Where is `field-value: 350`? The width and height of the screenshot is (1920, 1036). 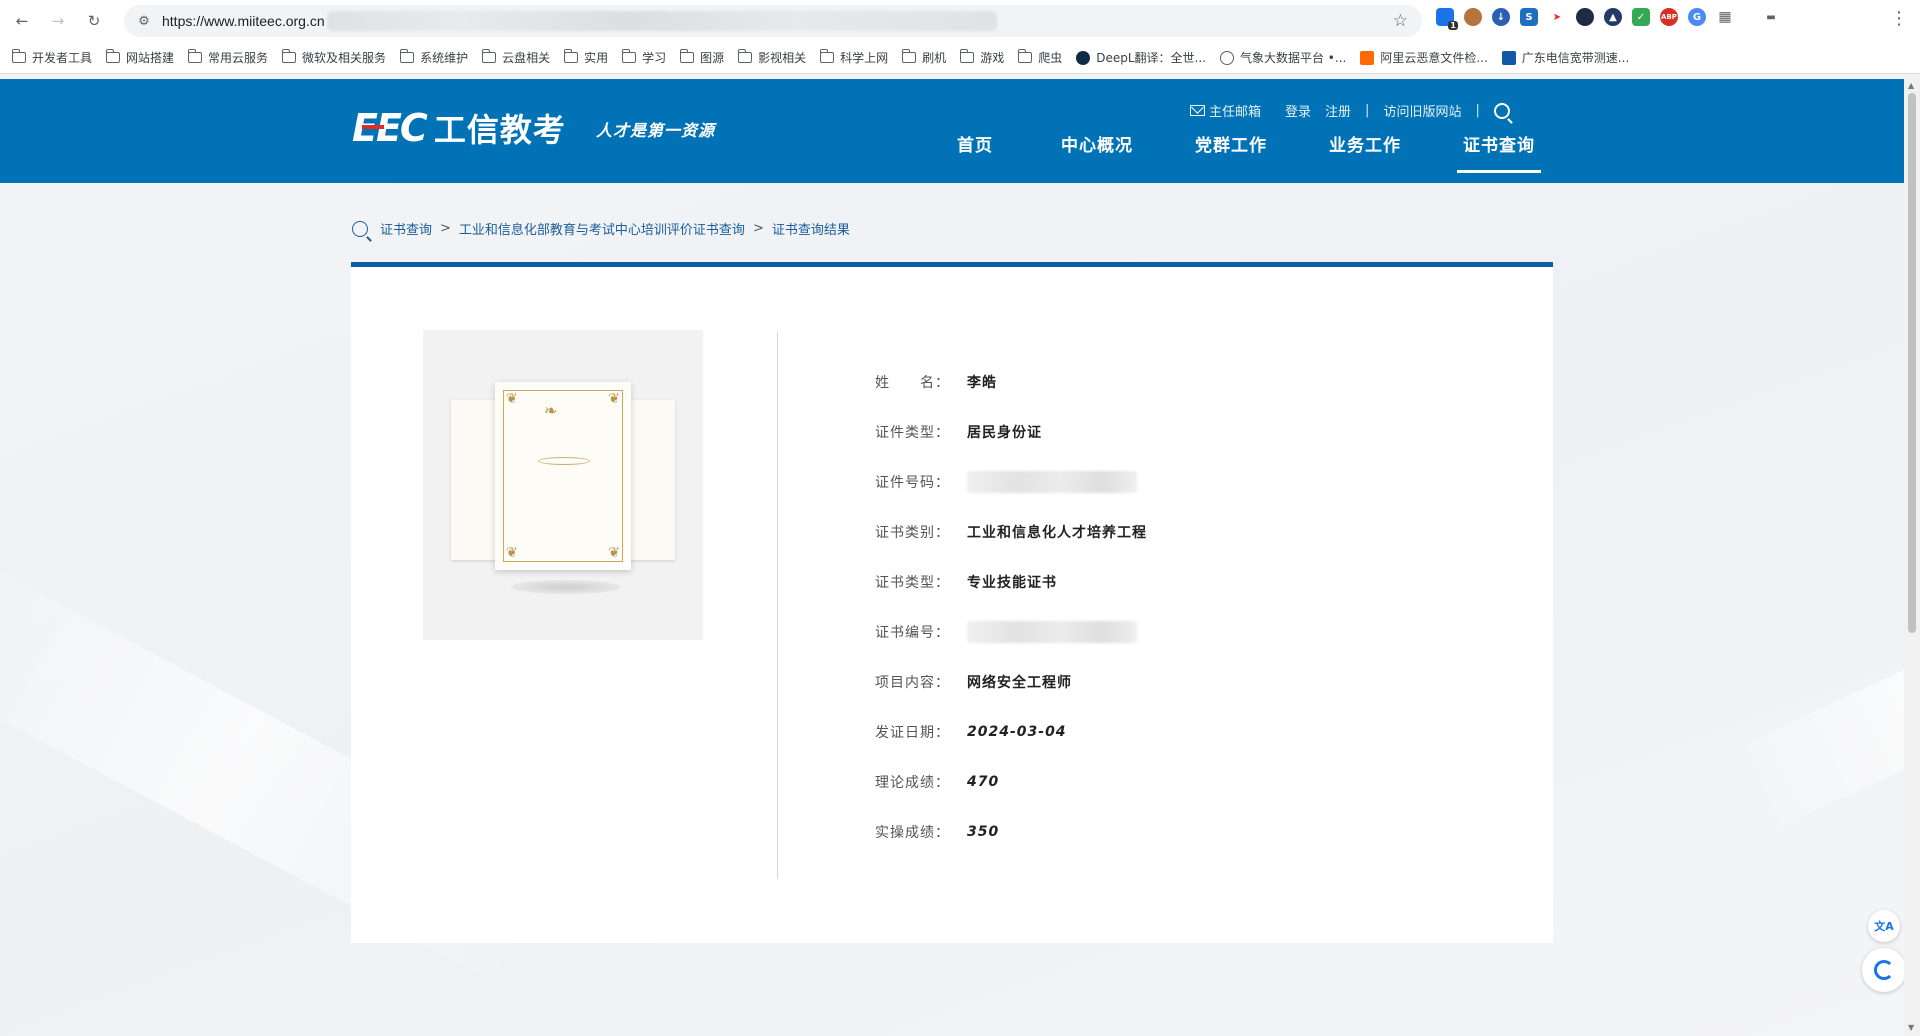
field-value: 350 is located at coordinates (983, 832).